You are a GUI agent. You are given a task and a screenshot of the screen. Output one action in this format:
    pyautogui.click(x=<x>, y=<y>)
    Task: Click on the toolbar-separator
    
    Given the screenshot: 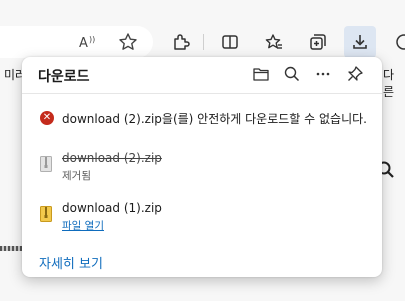 What is the action you would take?
    pyautogui.click(x=203, y=42)
    